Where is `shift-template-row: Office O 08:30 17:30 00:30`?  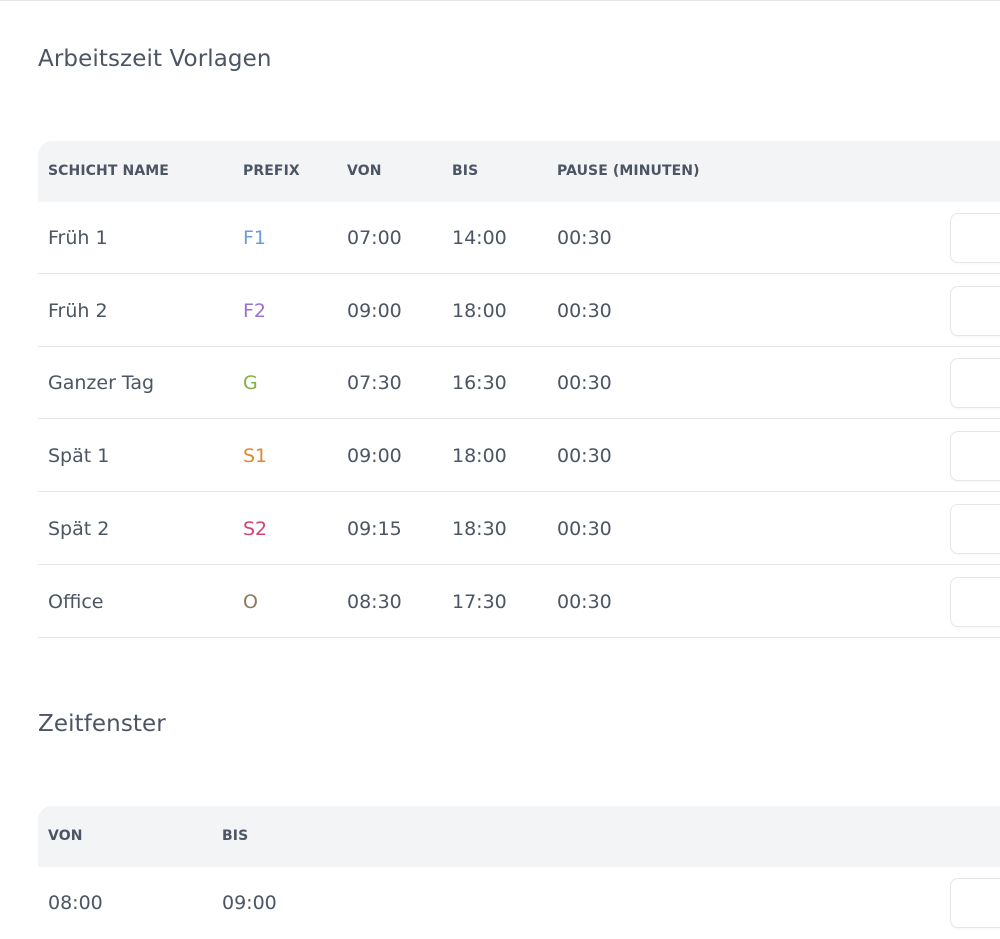 shift-template-row: Office O 08:30 17:30 00:30 is located at coordinates (519, 602).